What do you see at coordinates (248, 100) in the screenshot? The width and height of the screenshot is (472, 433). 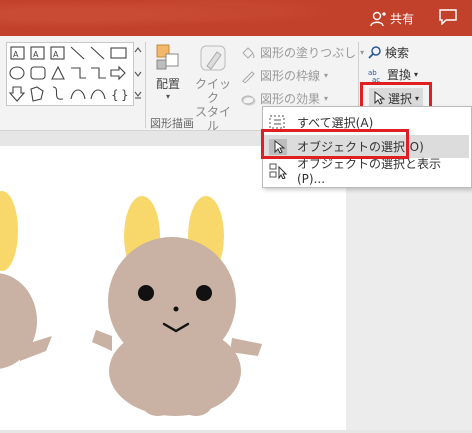 I see `effects-icon` at bounding box center [248, 100].